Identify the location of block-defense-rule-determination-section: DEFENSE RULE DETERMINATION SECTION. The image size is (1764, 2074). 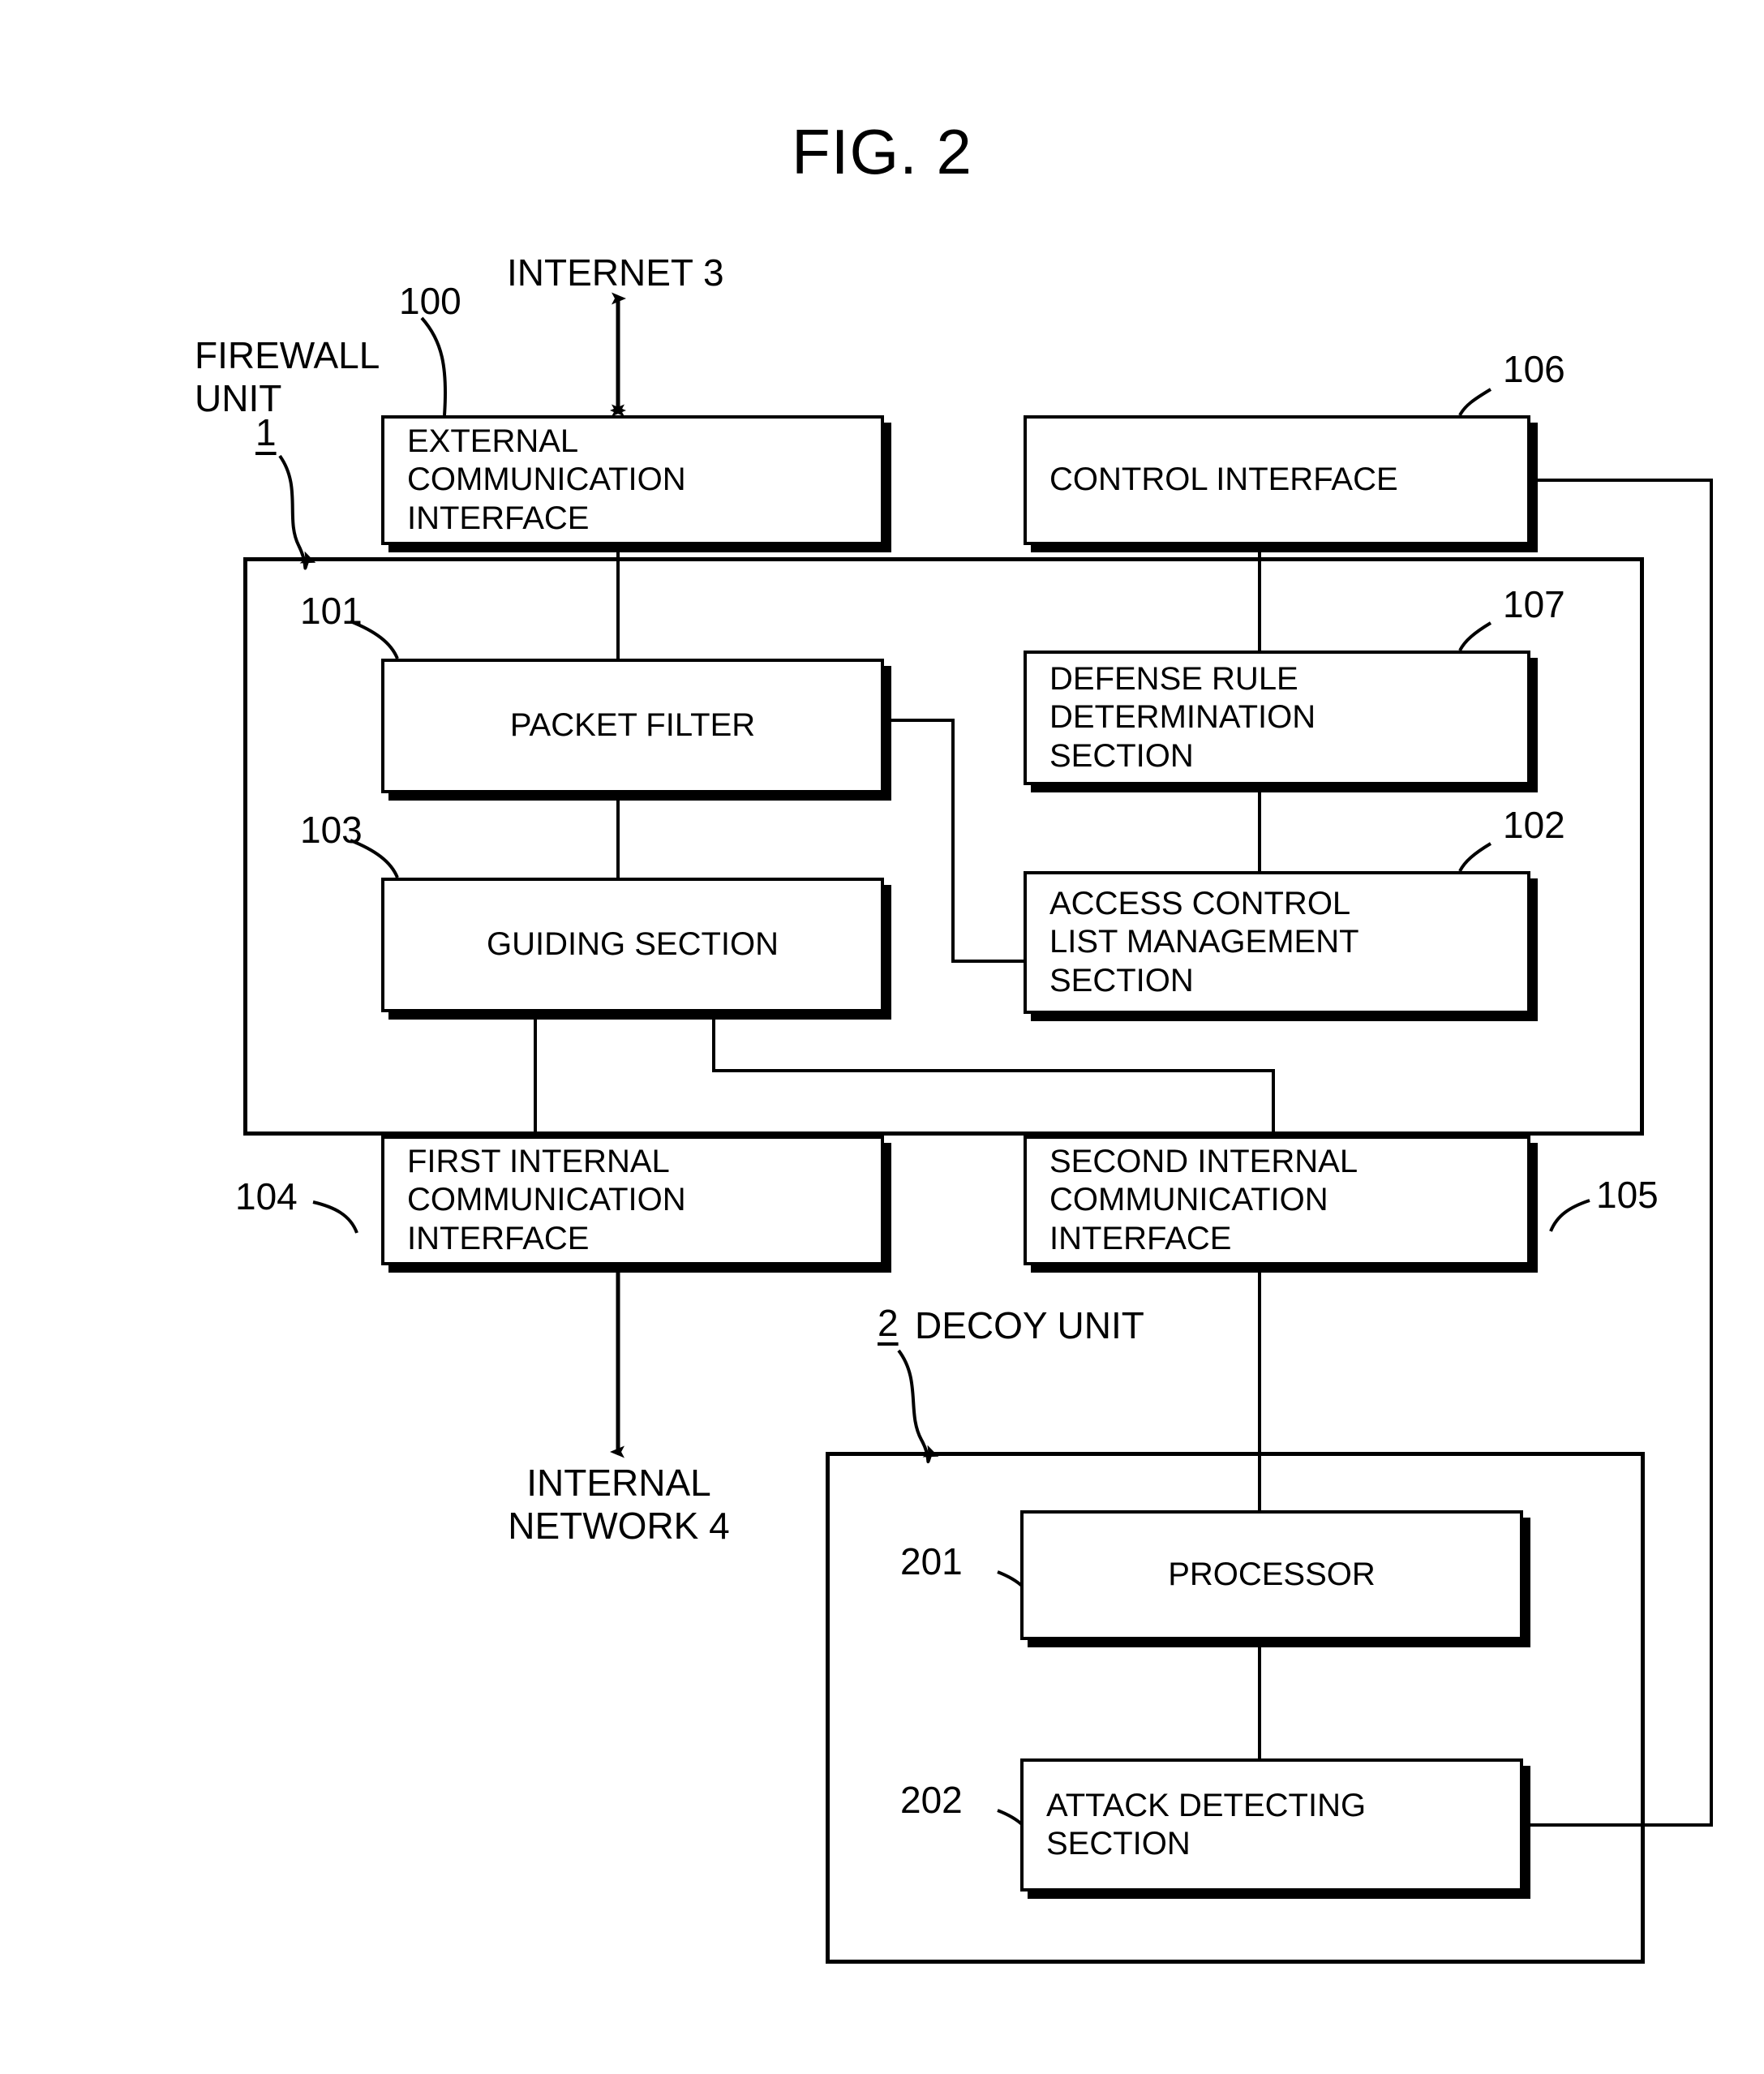
(1277, 718).